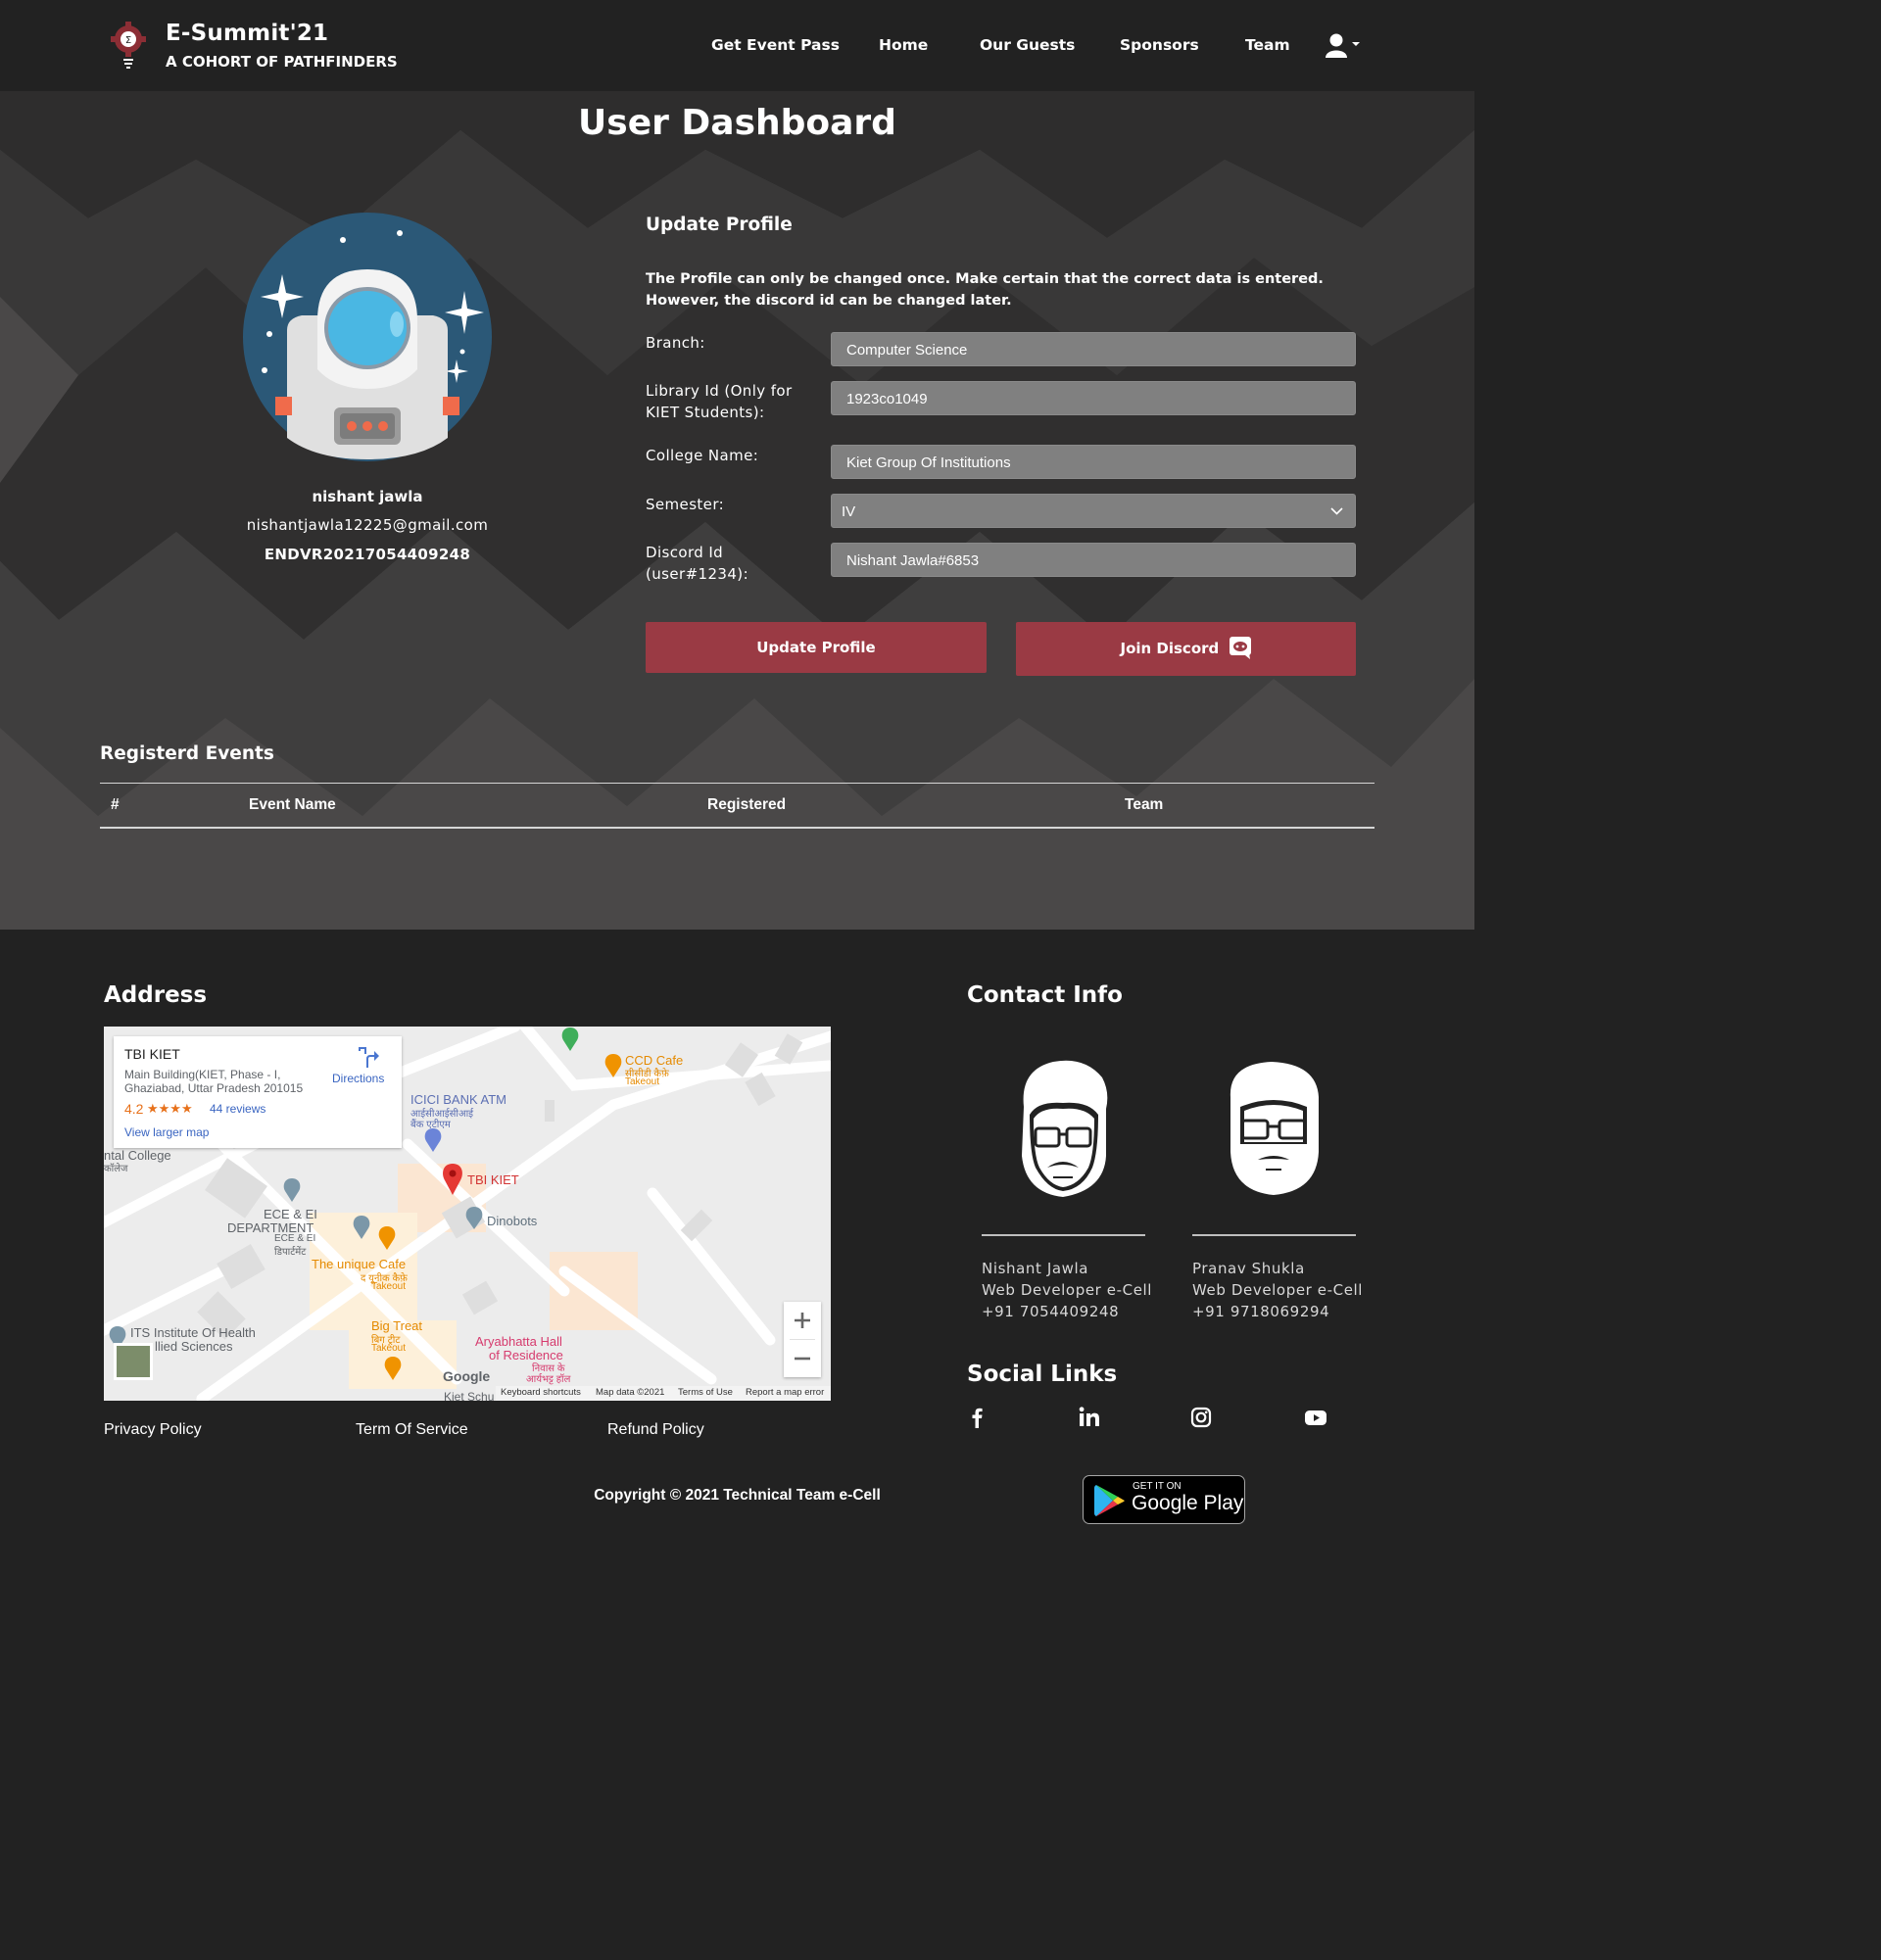 The height and width of the screenshot is (1960, 1881). Describe the element at coordinates (1336, 511) in the screenshot. I see `chevron-down-icon` at that location.